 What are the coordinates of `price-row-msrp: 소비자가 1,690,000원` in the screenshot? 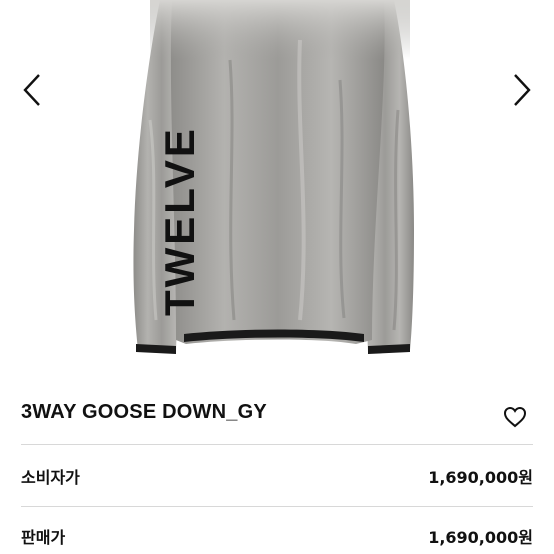 It's located at (277, 476).